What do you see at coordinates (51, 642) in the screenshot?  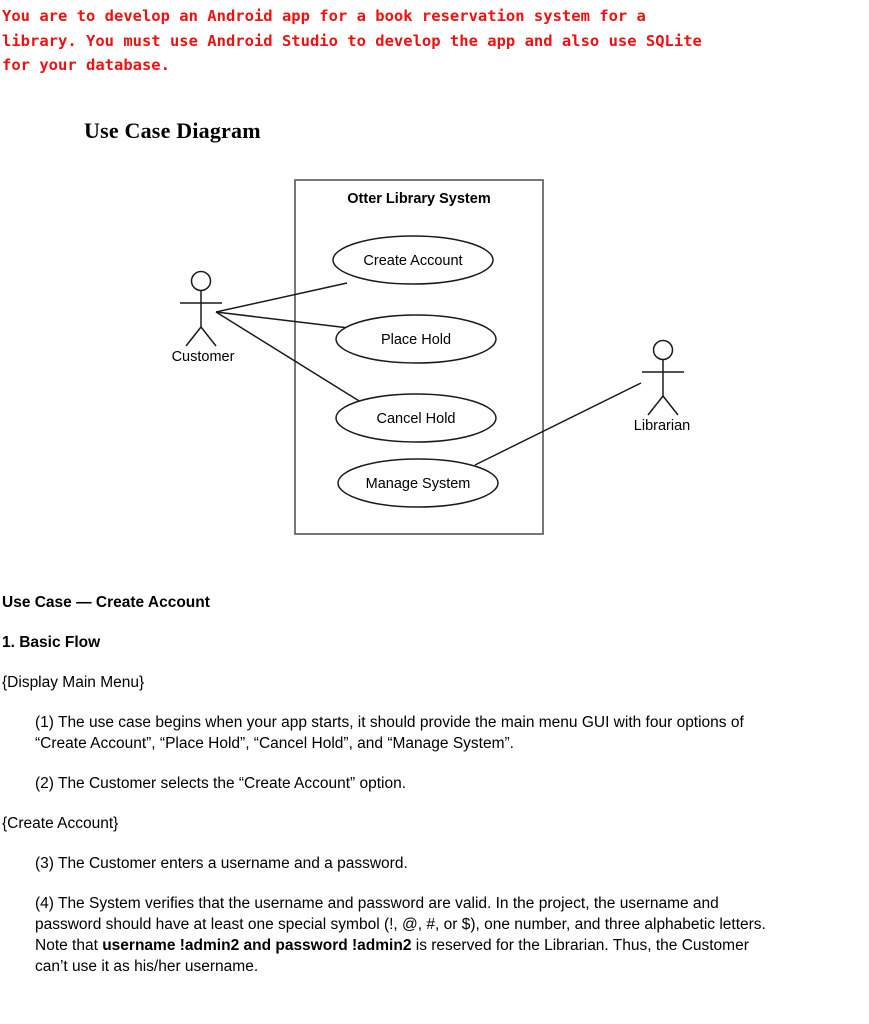 I see `basic-flow-heading: 1. Basic Flow` at bounding box center [51, 642].